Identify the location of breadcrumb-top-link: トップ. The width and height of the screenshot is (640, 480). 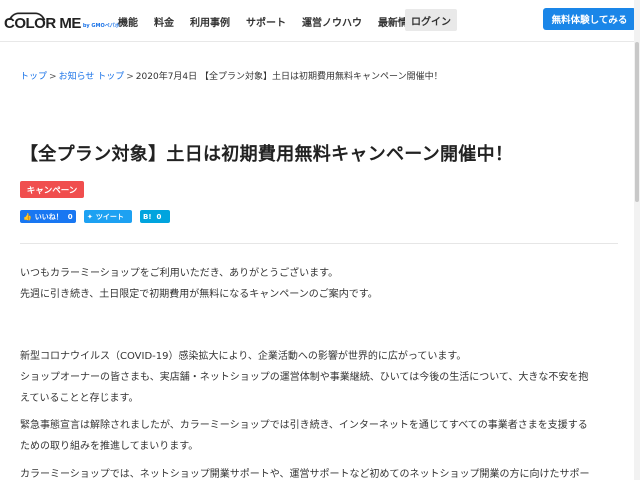
(33, 77).